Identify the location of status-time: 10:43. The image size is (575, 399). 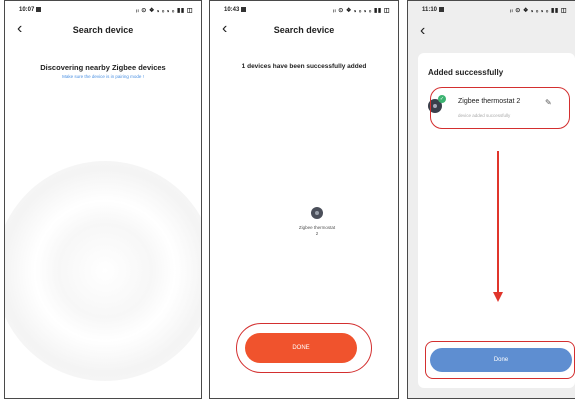
(232, 10).